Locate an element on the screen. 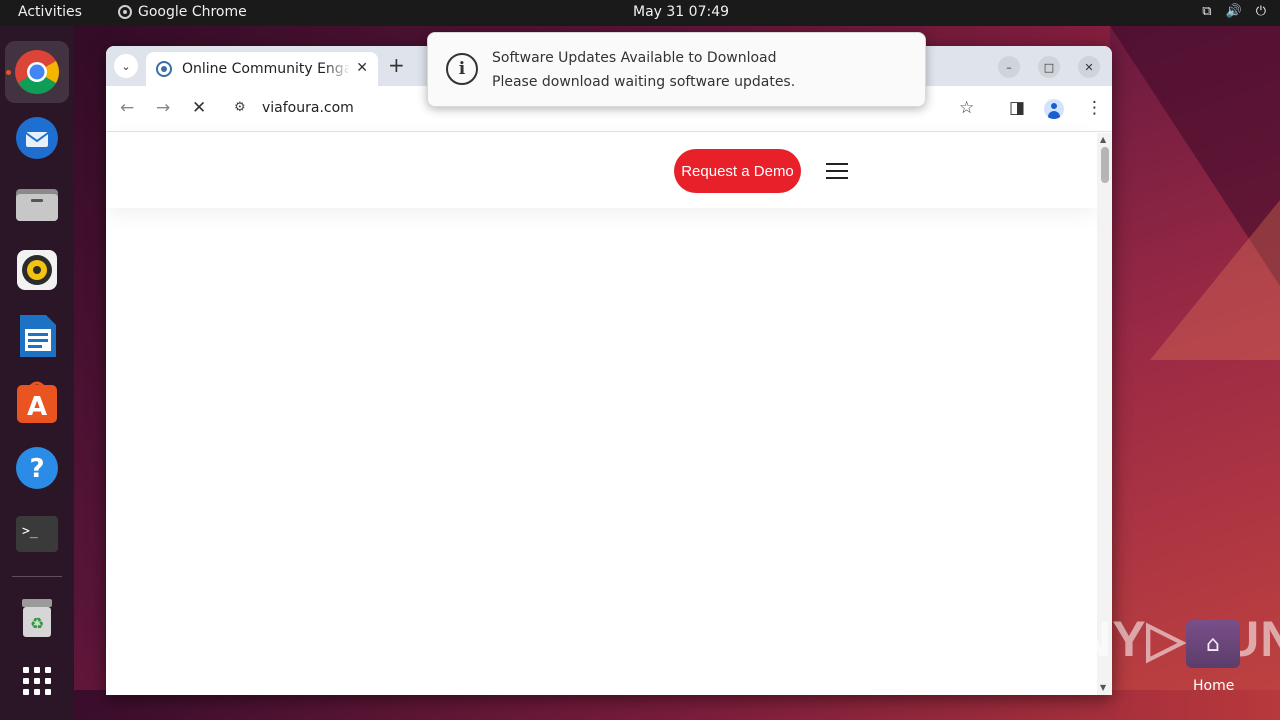 This screenshot has width=1280, height=720. tab-title: Online Community Engagement is located at coordinates (266, 69).